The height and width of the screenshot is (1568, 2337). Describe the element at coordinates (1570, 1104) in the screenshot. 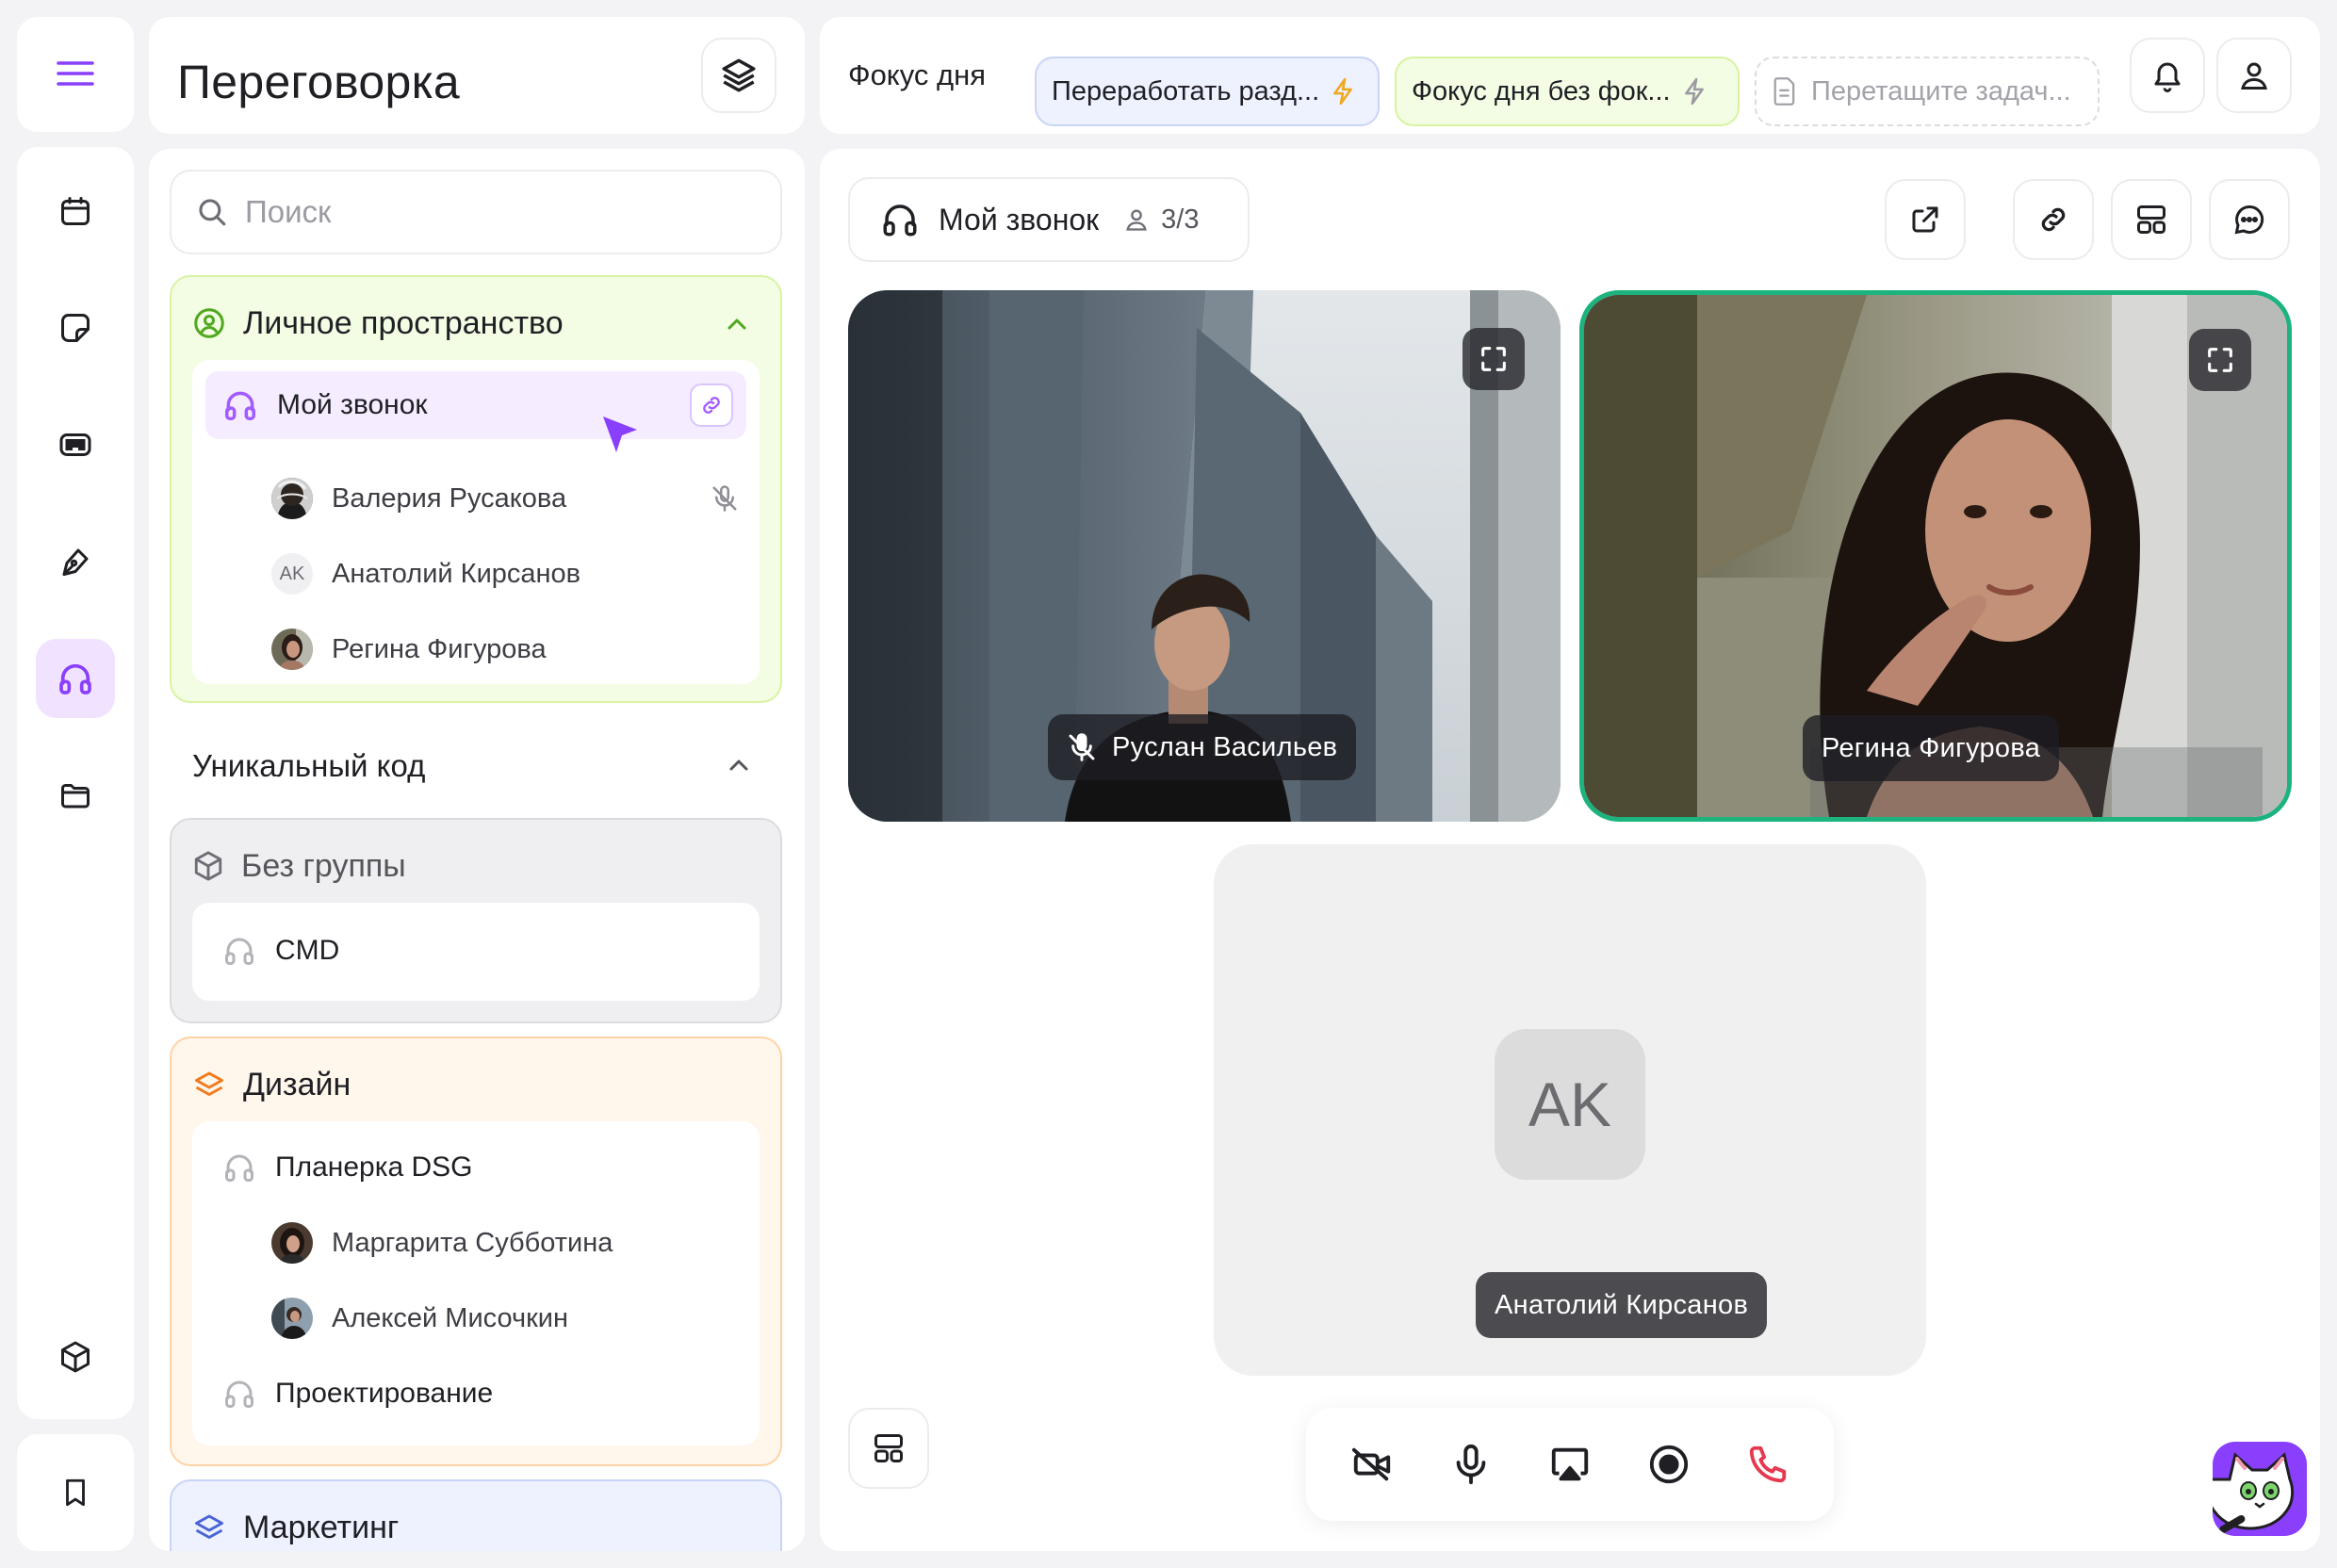

I see `participant-initials: AK` at that location.